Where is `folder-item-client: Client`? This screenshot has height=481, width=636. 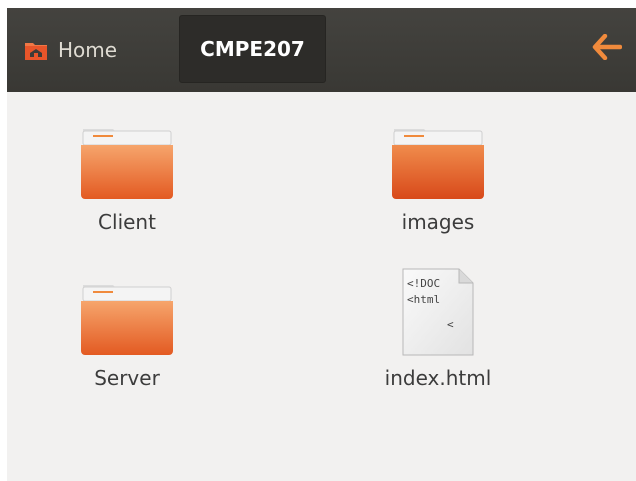
folder-item-client: Client is located at coordinates (127, 177).